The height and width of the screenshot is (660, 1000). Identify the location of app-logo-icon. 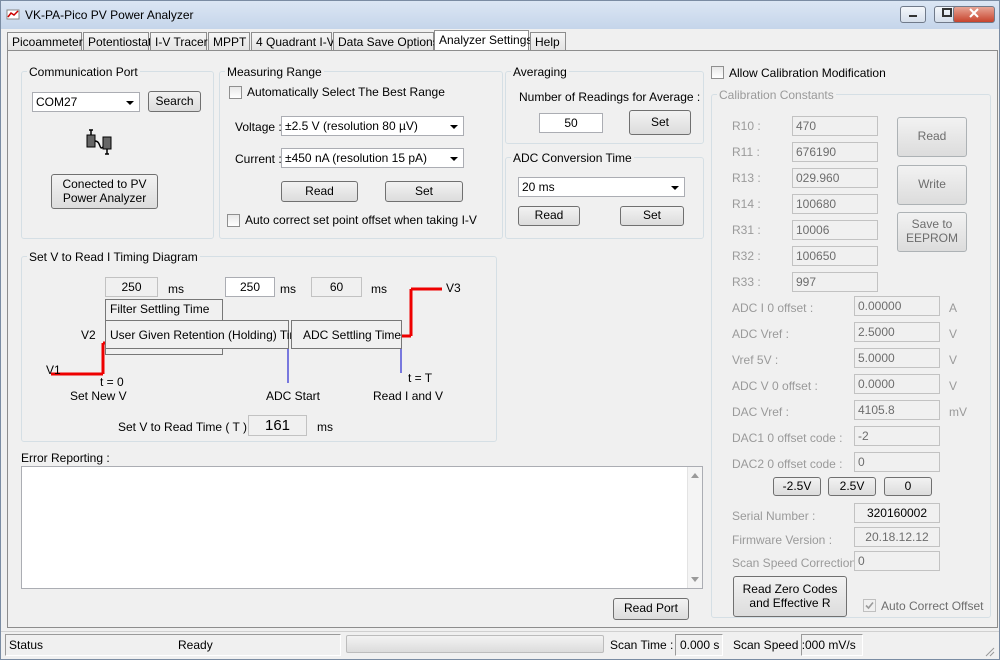
(13, 14).